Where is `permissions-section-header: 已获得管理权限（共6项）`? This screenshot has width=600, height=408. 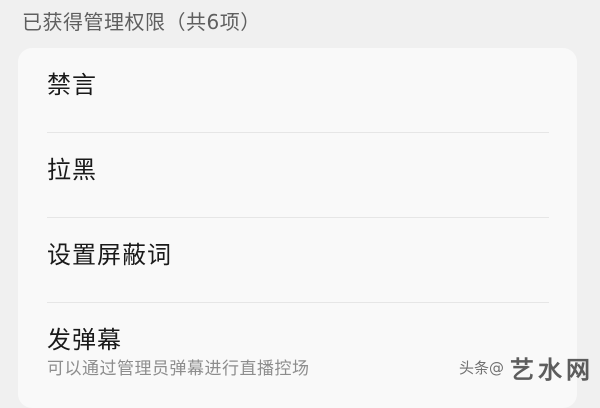 permissions-section-header: 已获得管理权限（共6项） is located at coordinates (141, 22).